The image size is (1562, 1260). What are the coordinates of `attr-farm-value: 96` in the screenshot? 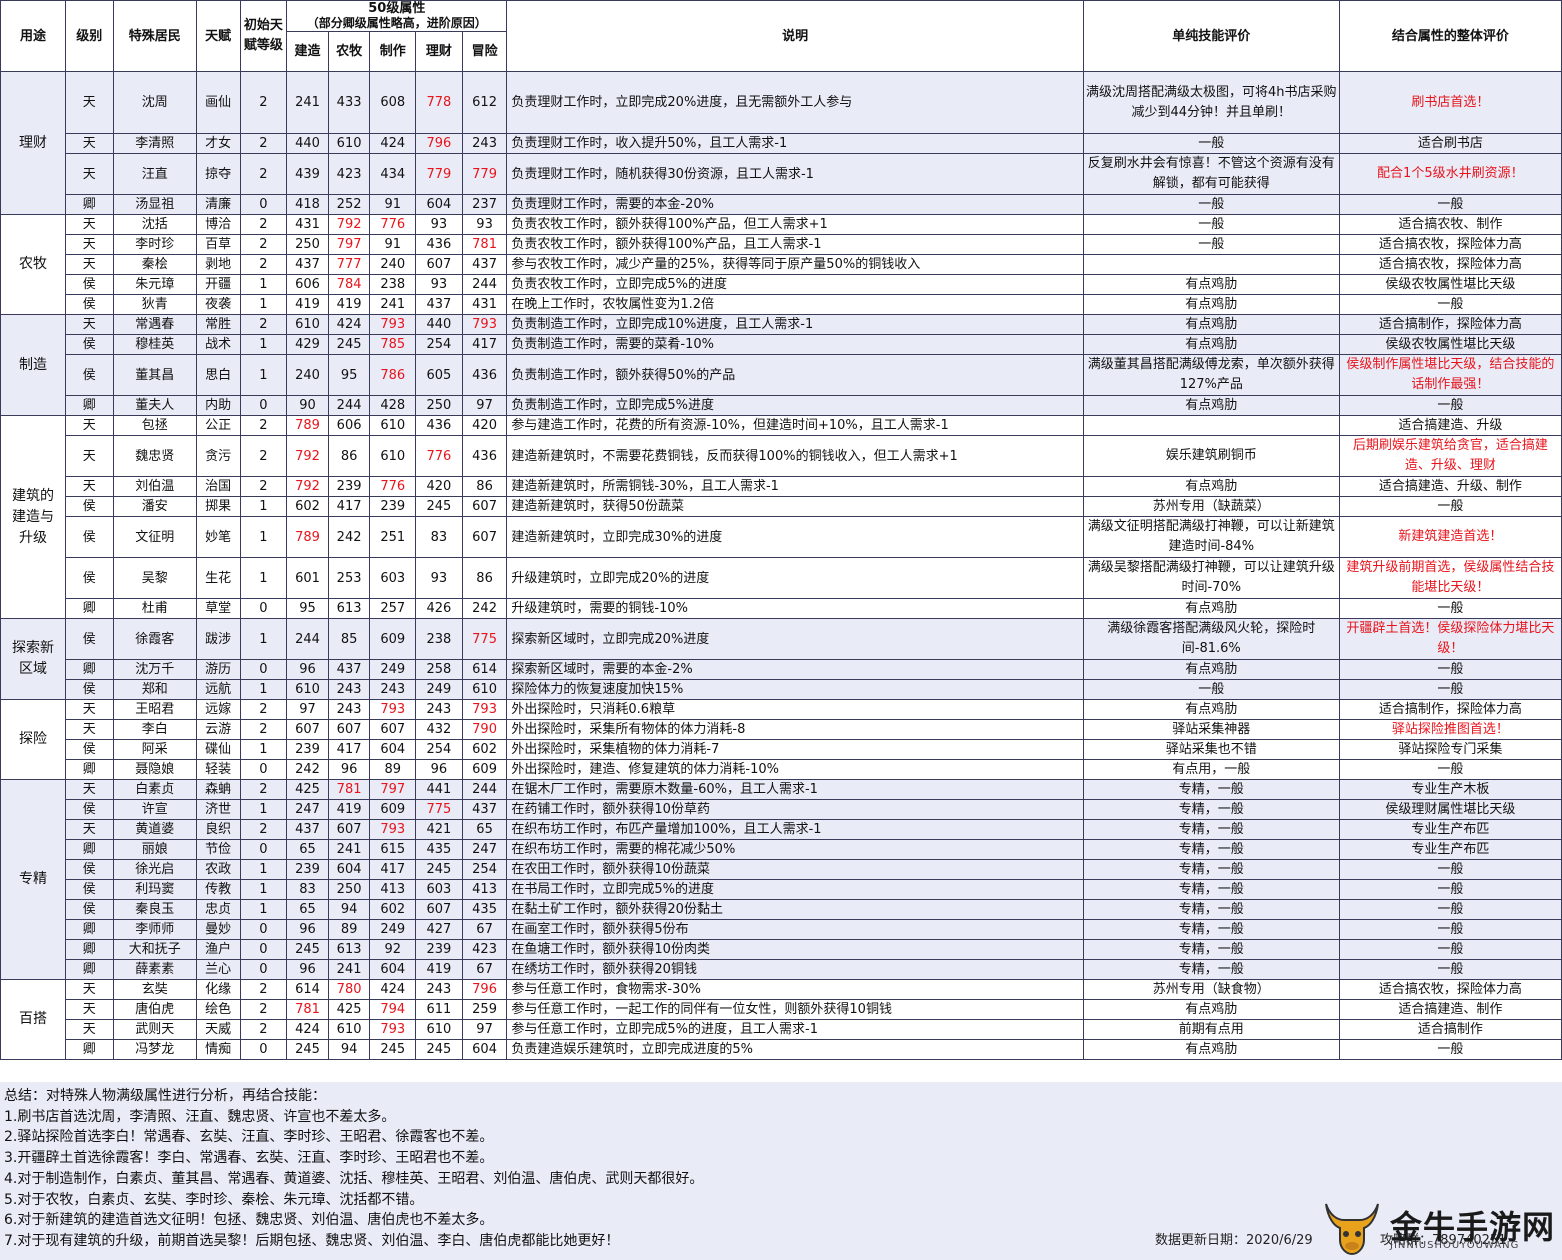 It's located at (349, 769).